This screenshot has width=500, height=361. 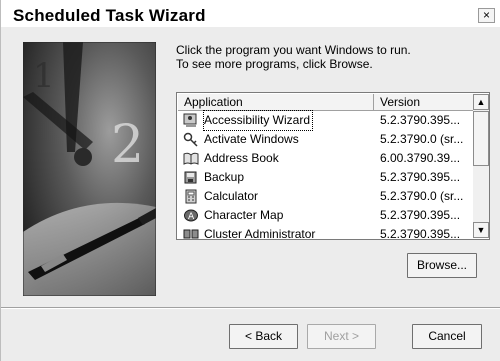 What do you see at coordinates (191, 139) in the screenshot?
I see `activate-windows-icon` at bounding box center [191, 139].